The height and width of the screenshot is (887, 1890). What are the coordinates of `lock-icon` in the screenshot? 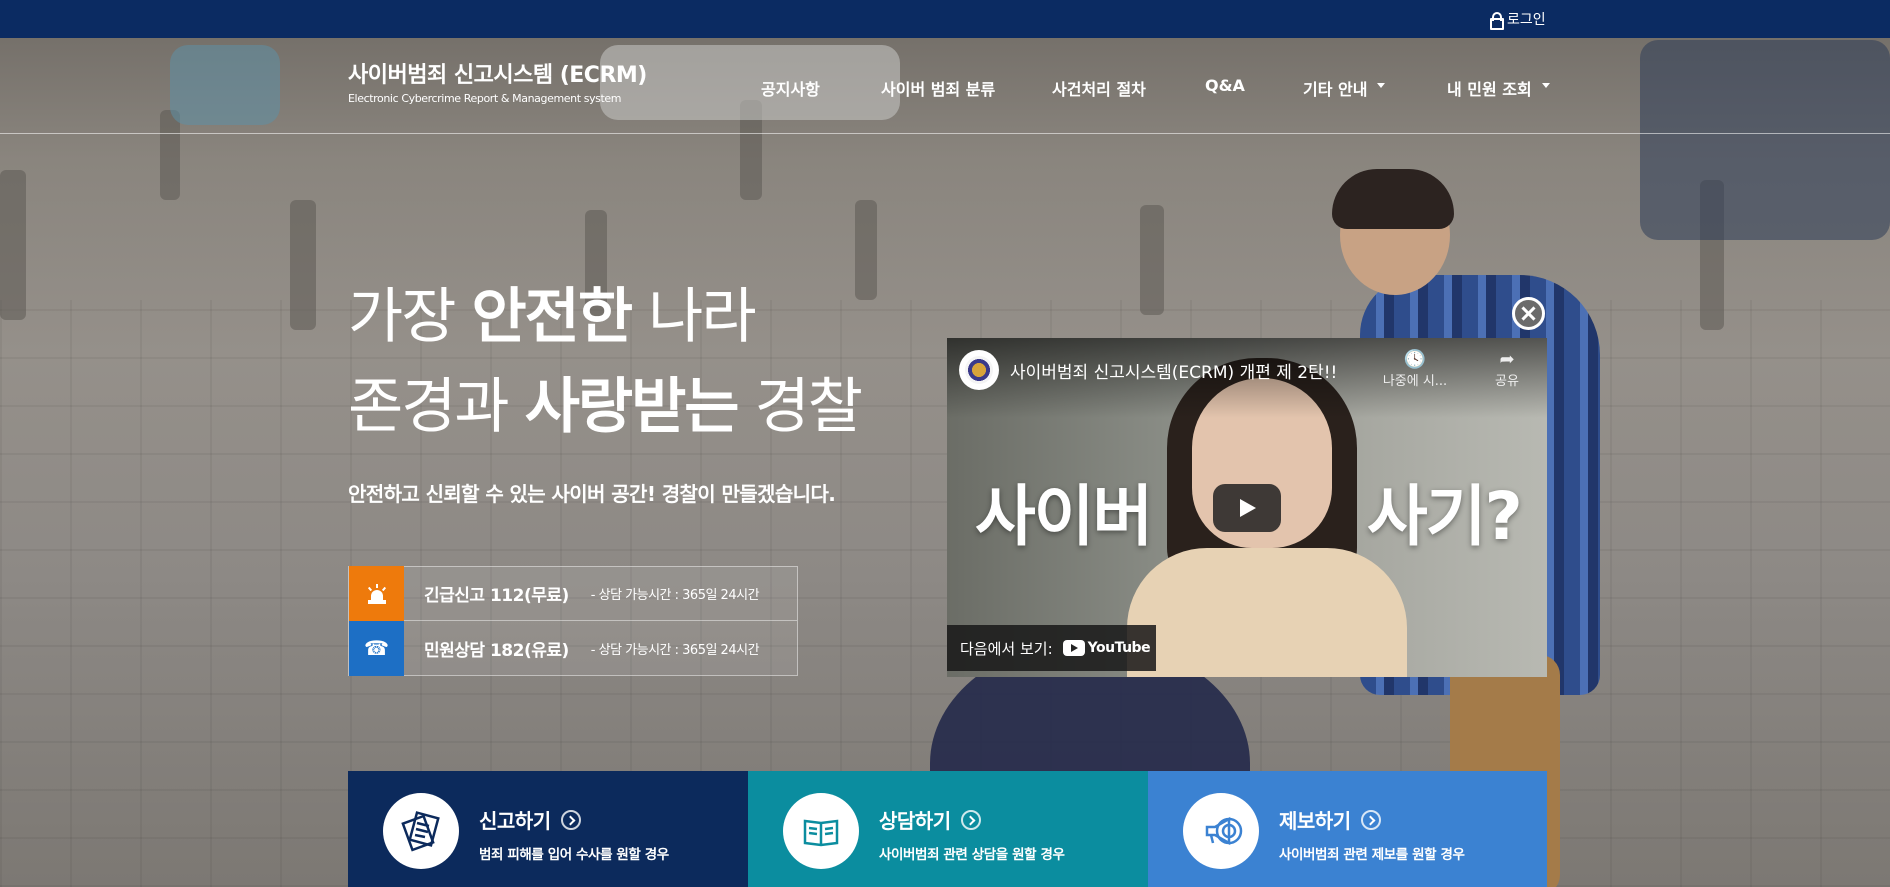 It's located at (1497, 21).